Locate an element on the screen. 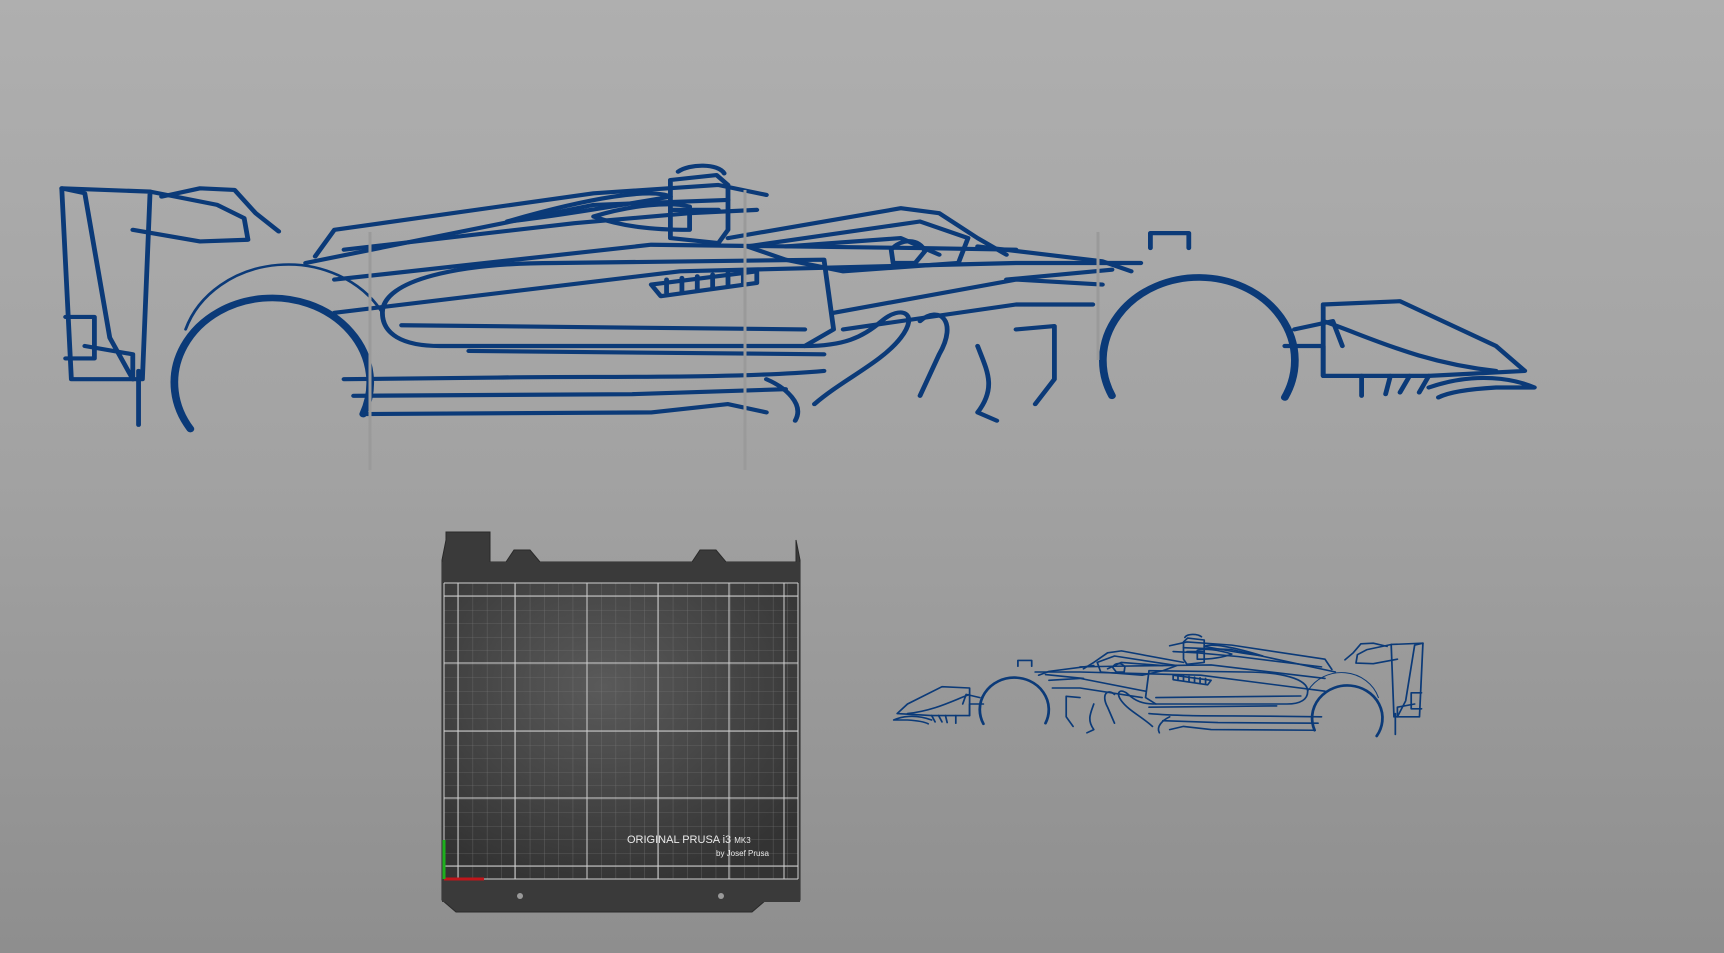 Image resolution: width=1724 pixels, height=953 pixels. print-bed: ORIGINAL PRUSA i3 MK3 by Josef Prusa is located at coordinates (621, 722).